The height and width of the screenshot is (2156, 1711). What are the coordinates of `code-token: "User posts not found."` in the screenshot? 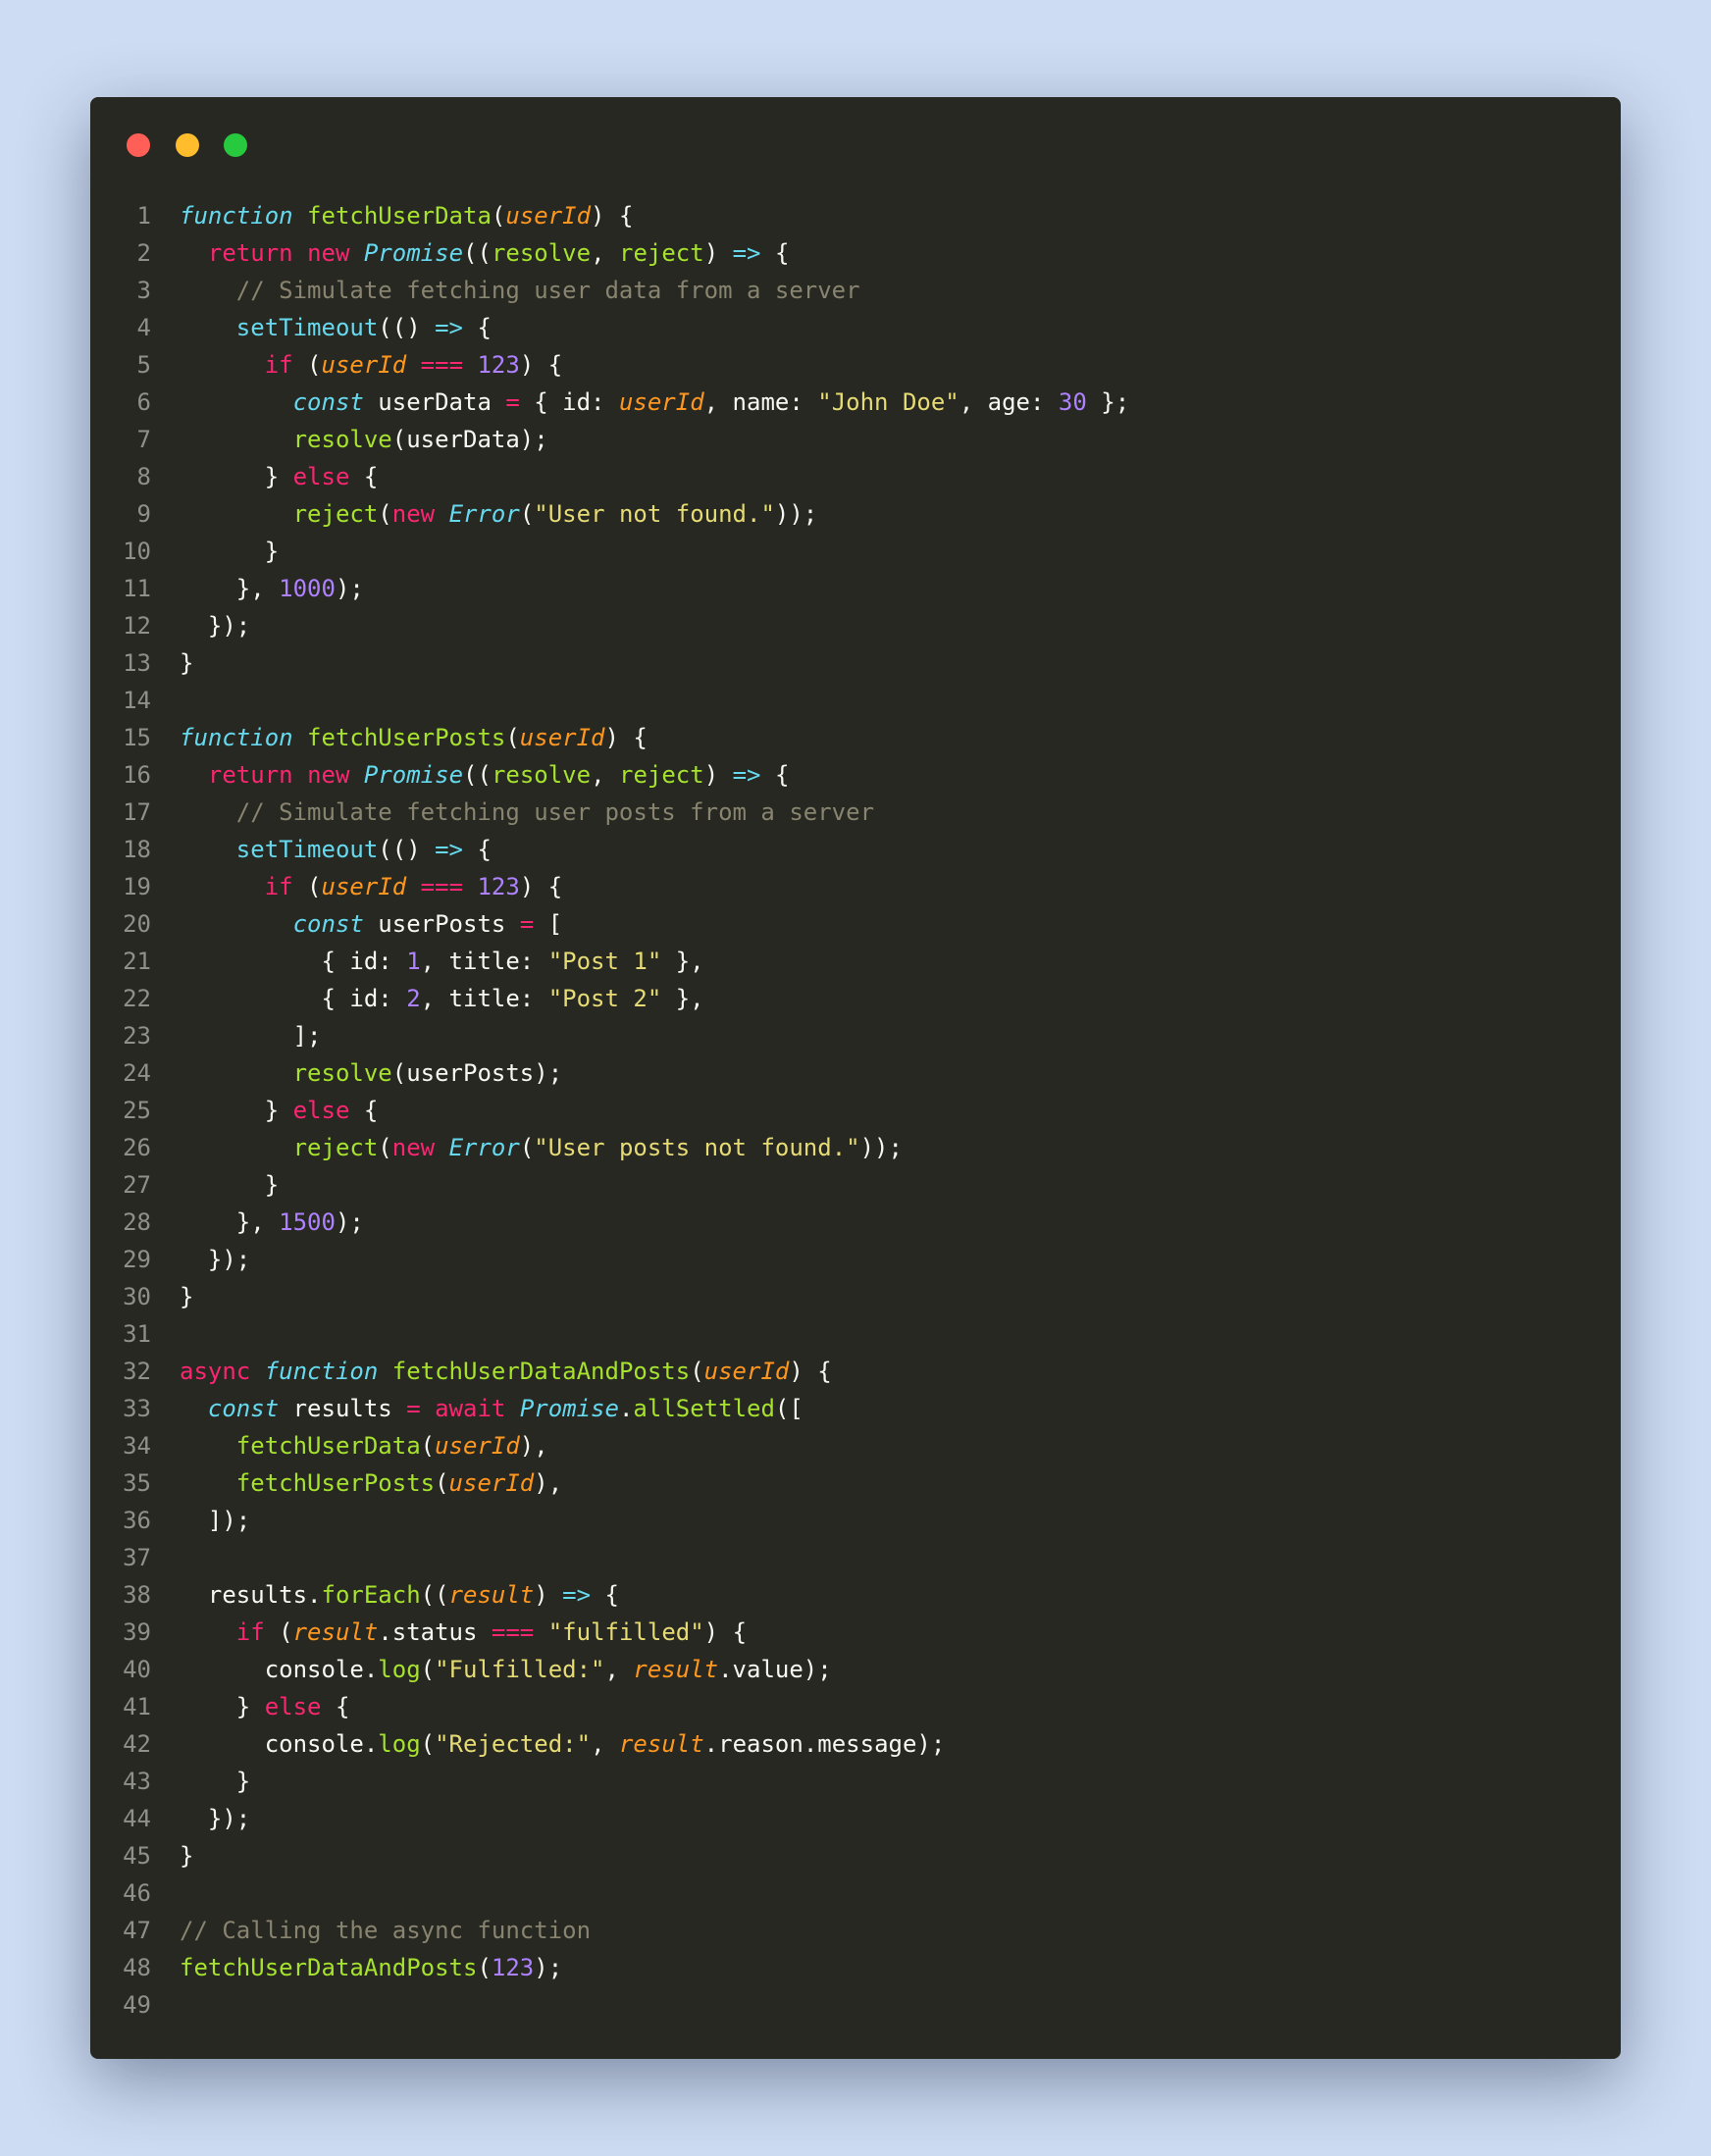 It's located at (697, 1147).